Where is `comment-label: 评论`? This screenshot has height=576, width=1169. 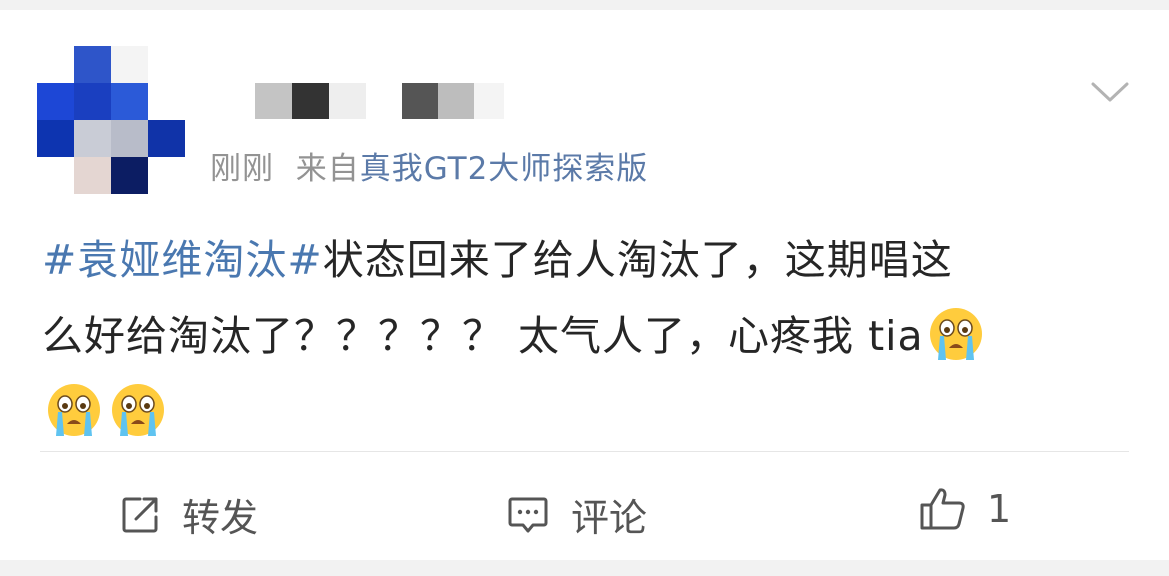
comment-label: 评论 is located at coordinates (609, 518).